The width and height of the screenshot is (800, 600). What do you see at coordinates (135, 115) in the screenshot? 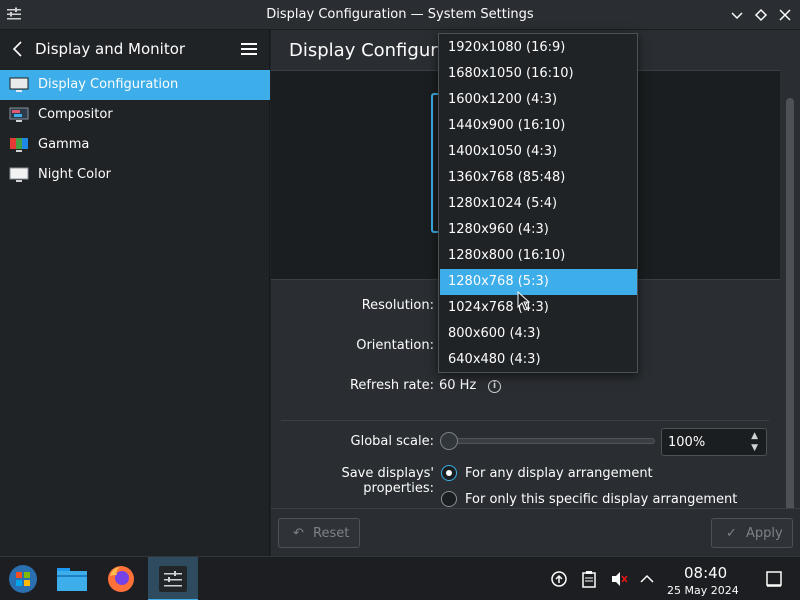
I see `sidebar-item-compositor: Compositor` at bounding box center [135, 115].